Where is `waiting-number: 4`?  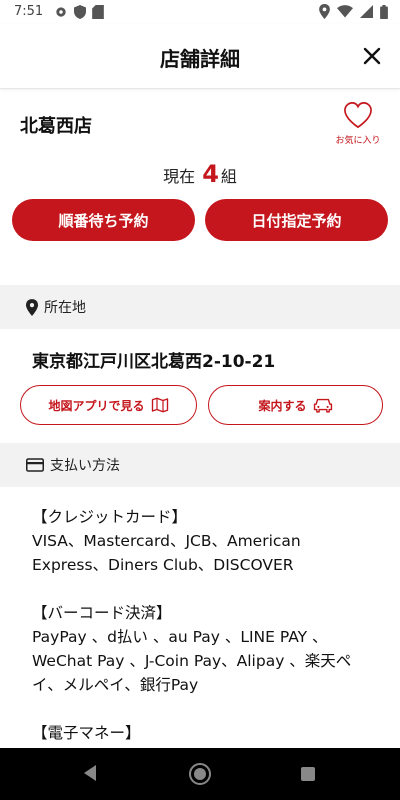 waiting-number: 4 is located at coordinates (210, 174).